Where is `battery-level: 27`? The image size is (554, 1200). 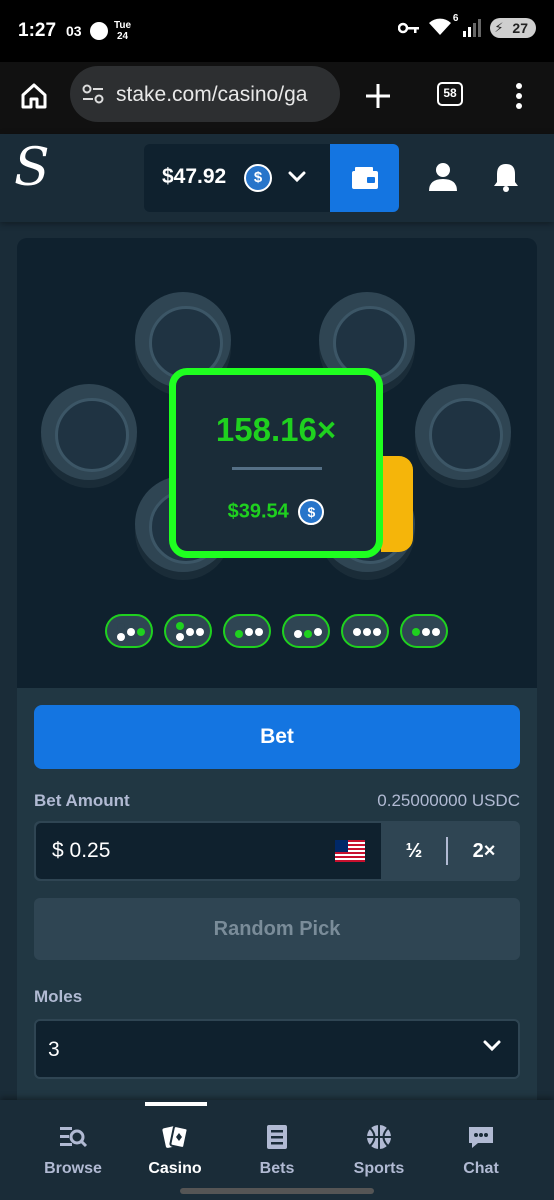
battery-level: 27 is located at coordinates (520, 28).